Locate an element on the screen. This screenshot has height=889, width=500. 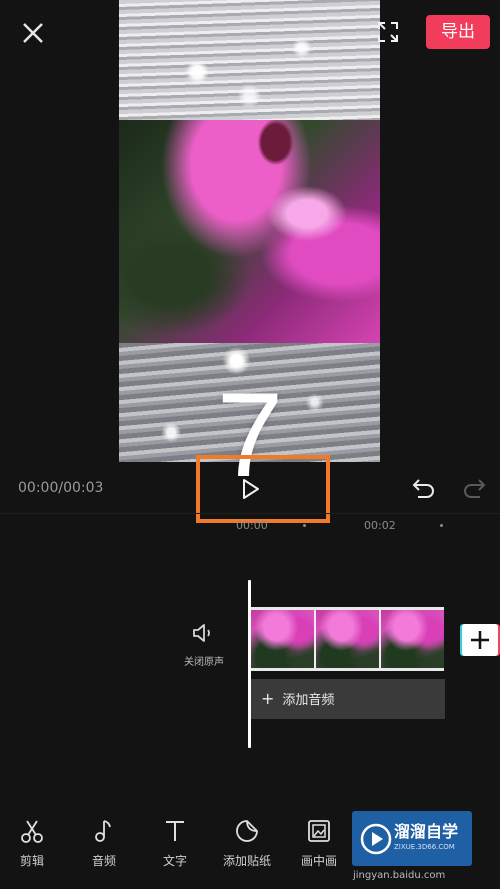
sticker-icon is located at coordinates (247, 831).